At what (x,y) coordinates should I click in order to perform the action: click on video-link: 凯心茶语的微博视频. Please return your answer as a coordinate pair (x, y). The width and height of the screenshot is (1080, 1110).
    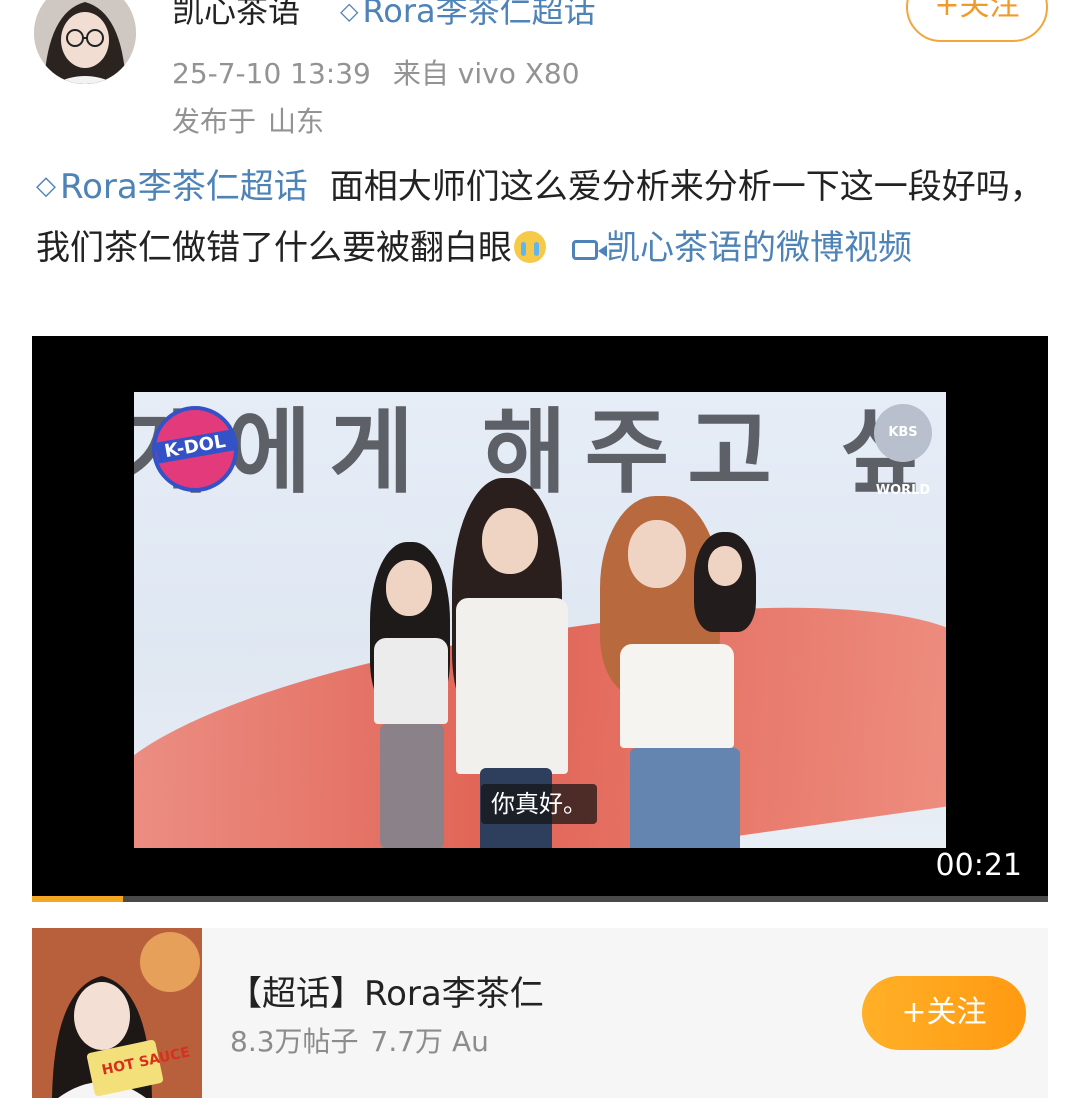
    Looking at the image, I should click on (759, 248).